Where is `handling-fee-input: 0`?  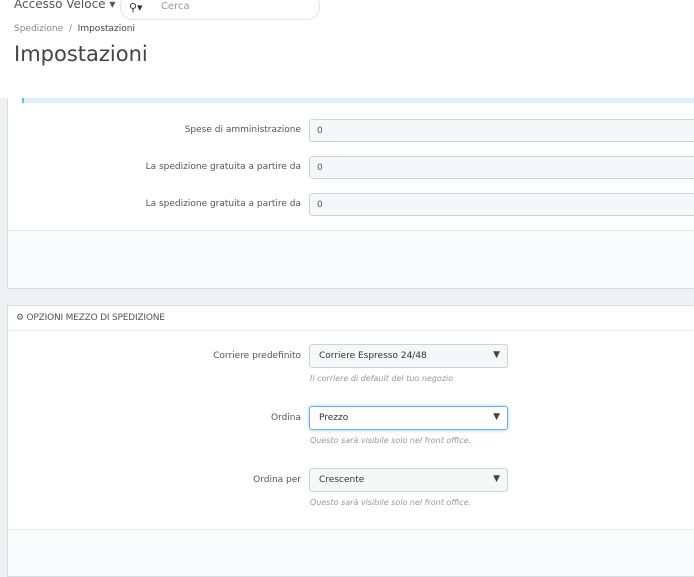 handling-fee-input: 0 is located at coordinates (501, 130).